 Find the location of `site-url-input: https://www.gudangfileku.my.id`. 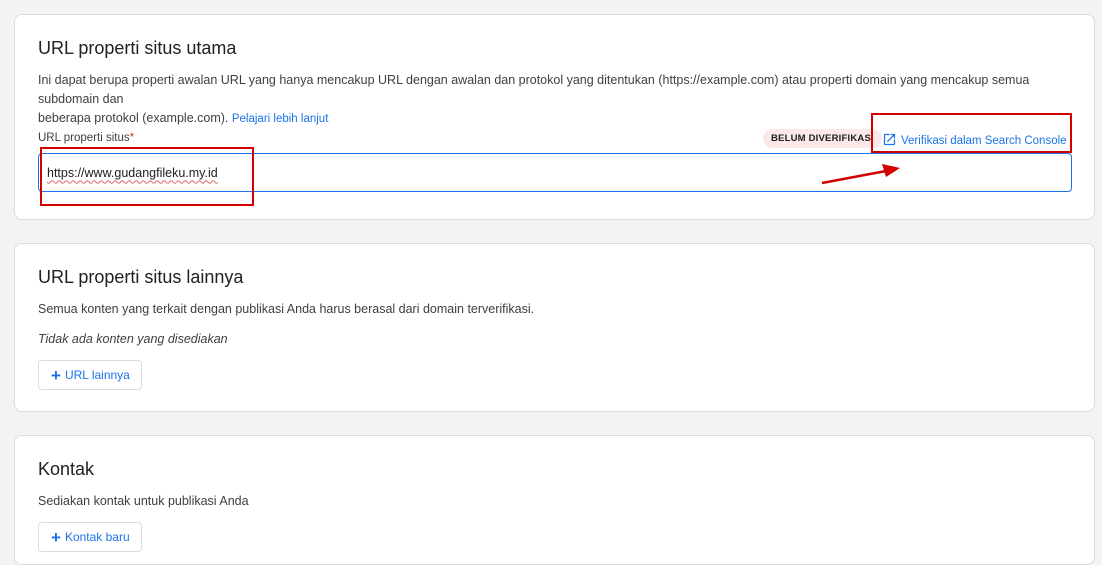

site-url-input: https://www.gudangfileku.my.id is located at coordinates (555, 172).